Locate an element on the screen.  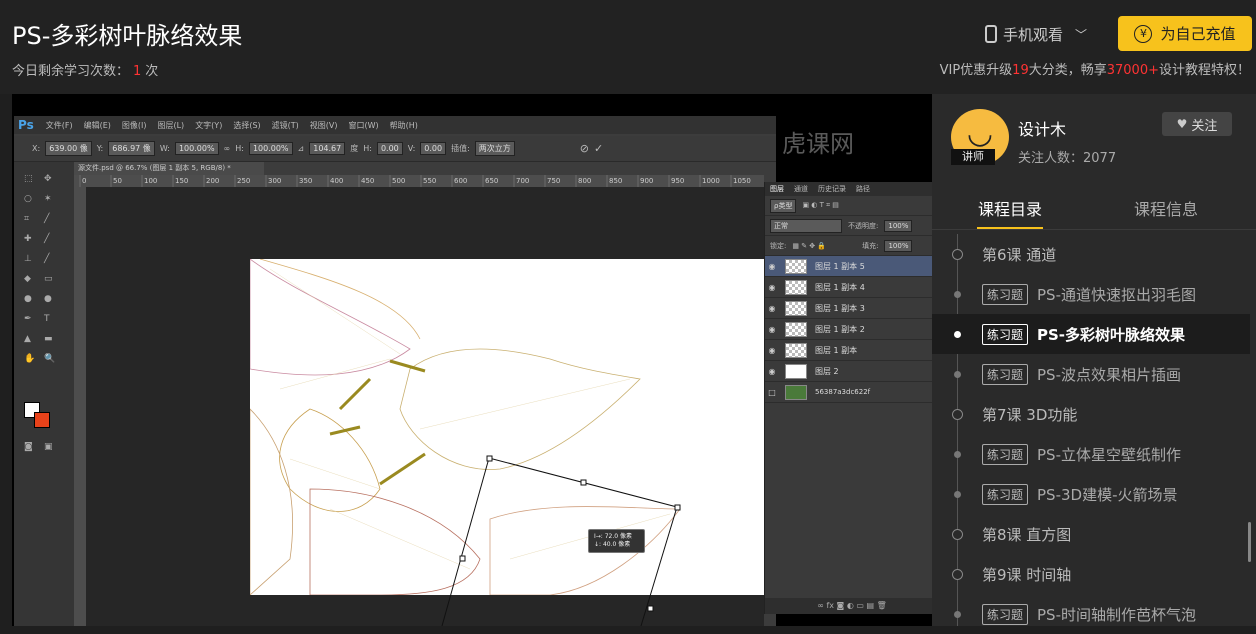
ps-menu-file: 文件(F) is located at coordinates (59, 125).